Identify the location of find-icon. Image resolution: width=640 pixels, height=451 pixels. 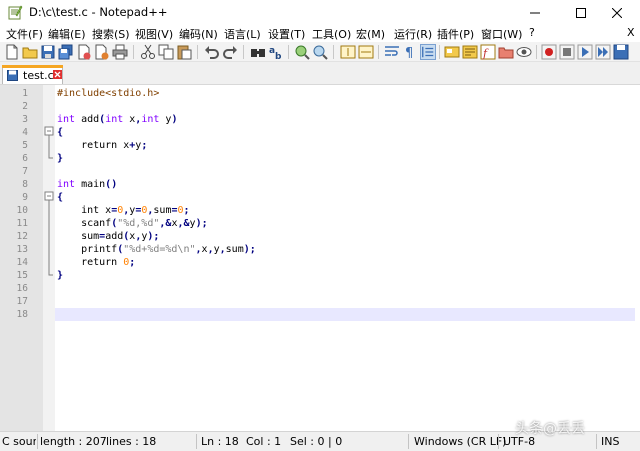
(258, 52).